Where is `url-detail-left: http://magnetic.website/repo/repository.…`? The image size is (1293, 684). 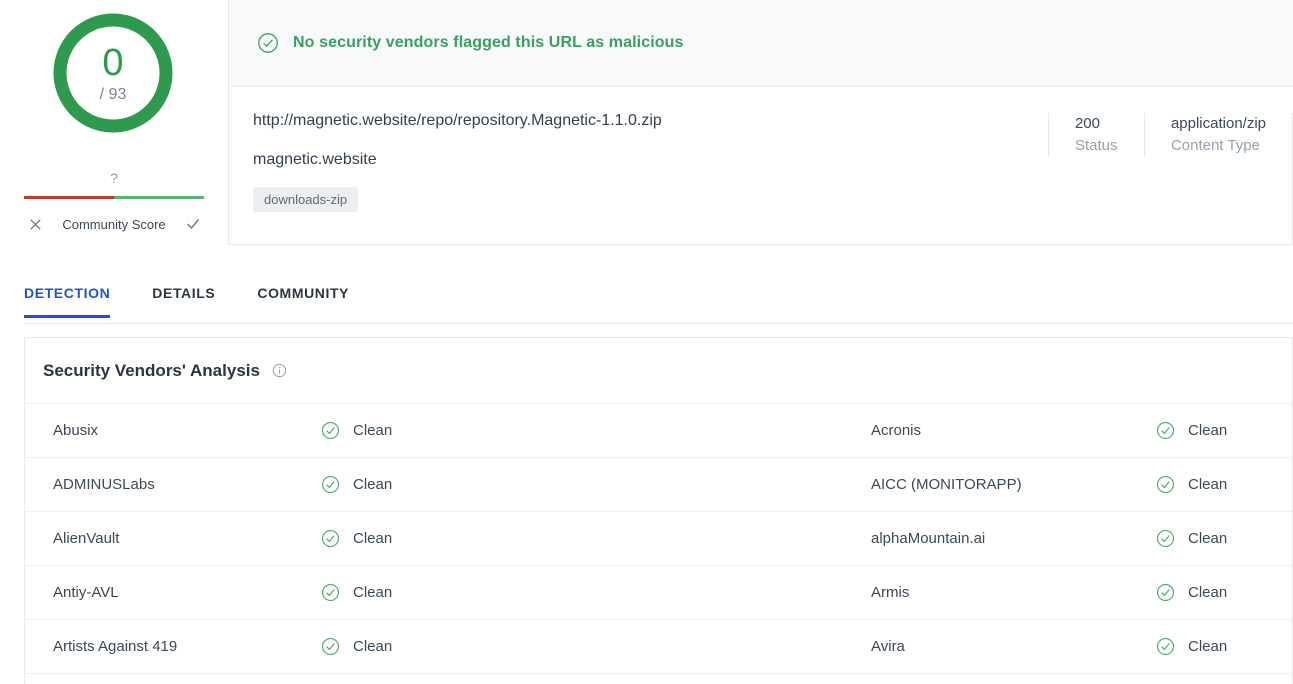
url-detail-left: http://magnetic.website/repo/repository.… is located at coordinates (638, 177).